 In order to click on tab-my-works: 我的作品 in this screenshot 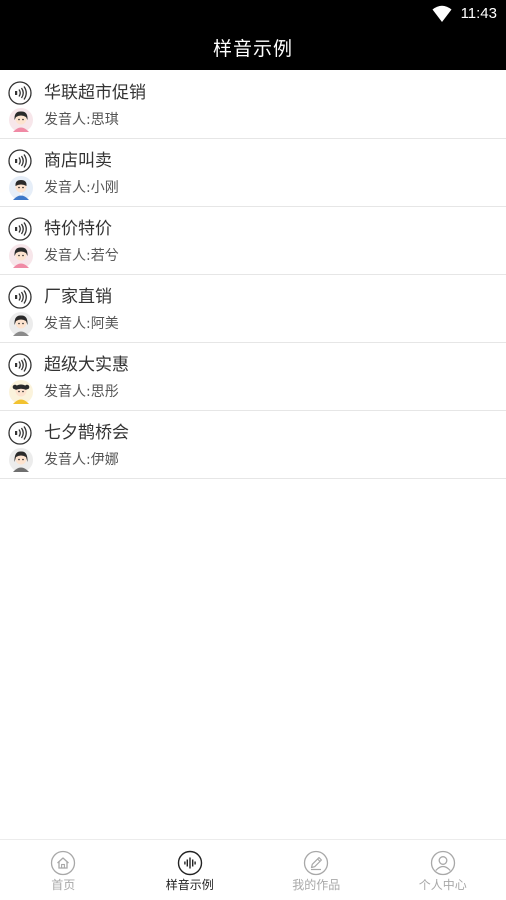, I will do `click(316, 870)`.